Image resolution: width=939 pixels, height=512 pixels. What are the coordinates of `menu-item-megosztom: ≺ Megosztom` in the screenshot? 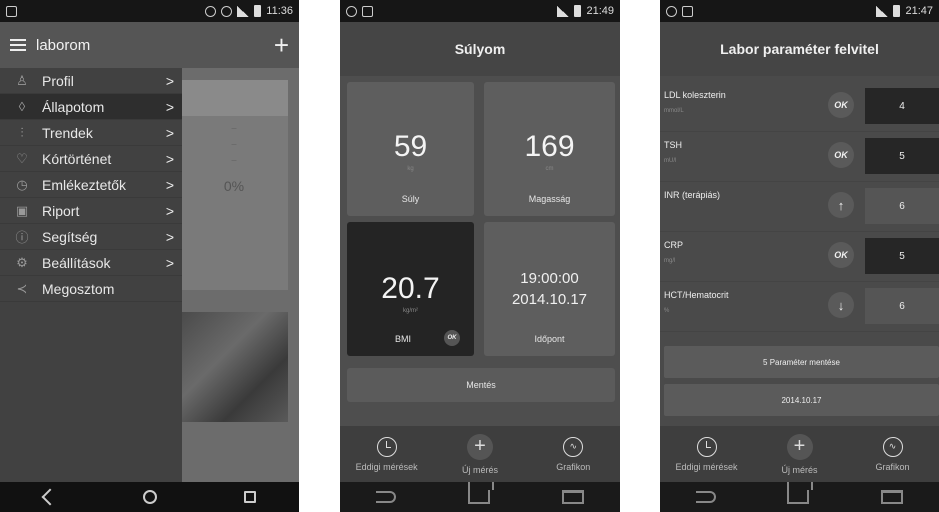 It's located at (91, 289).